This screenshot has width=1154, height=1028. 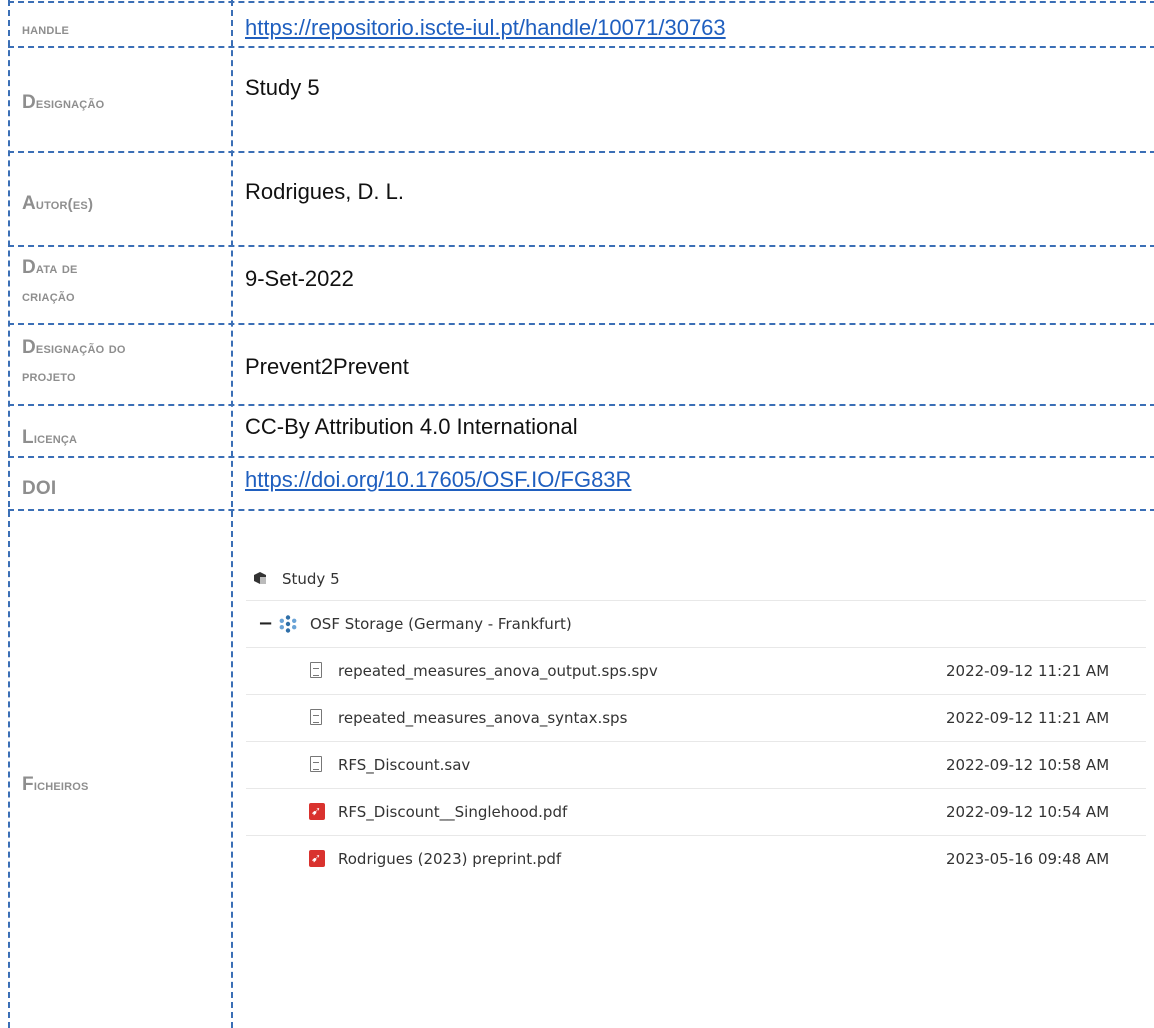 What do you see at coordinates (29, 267) in the screenshot?
I see `data-label-initial: D` at bounding box center [29, 267].